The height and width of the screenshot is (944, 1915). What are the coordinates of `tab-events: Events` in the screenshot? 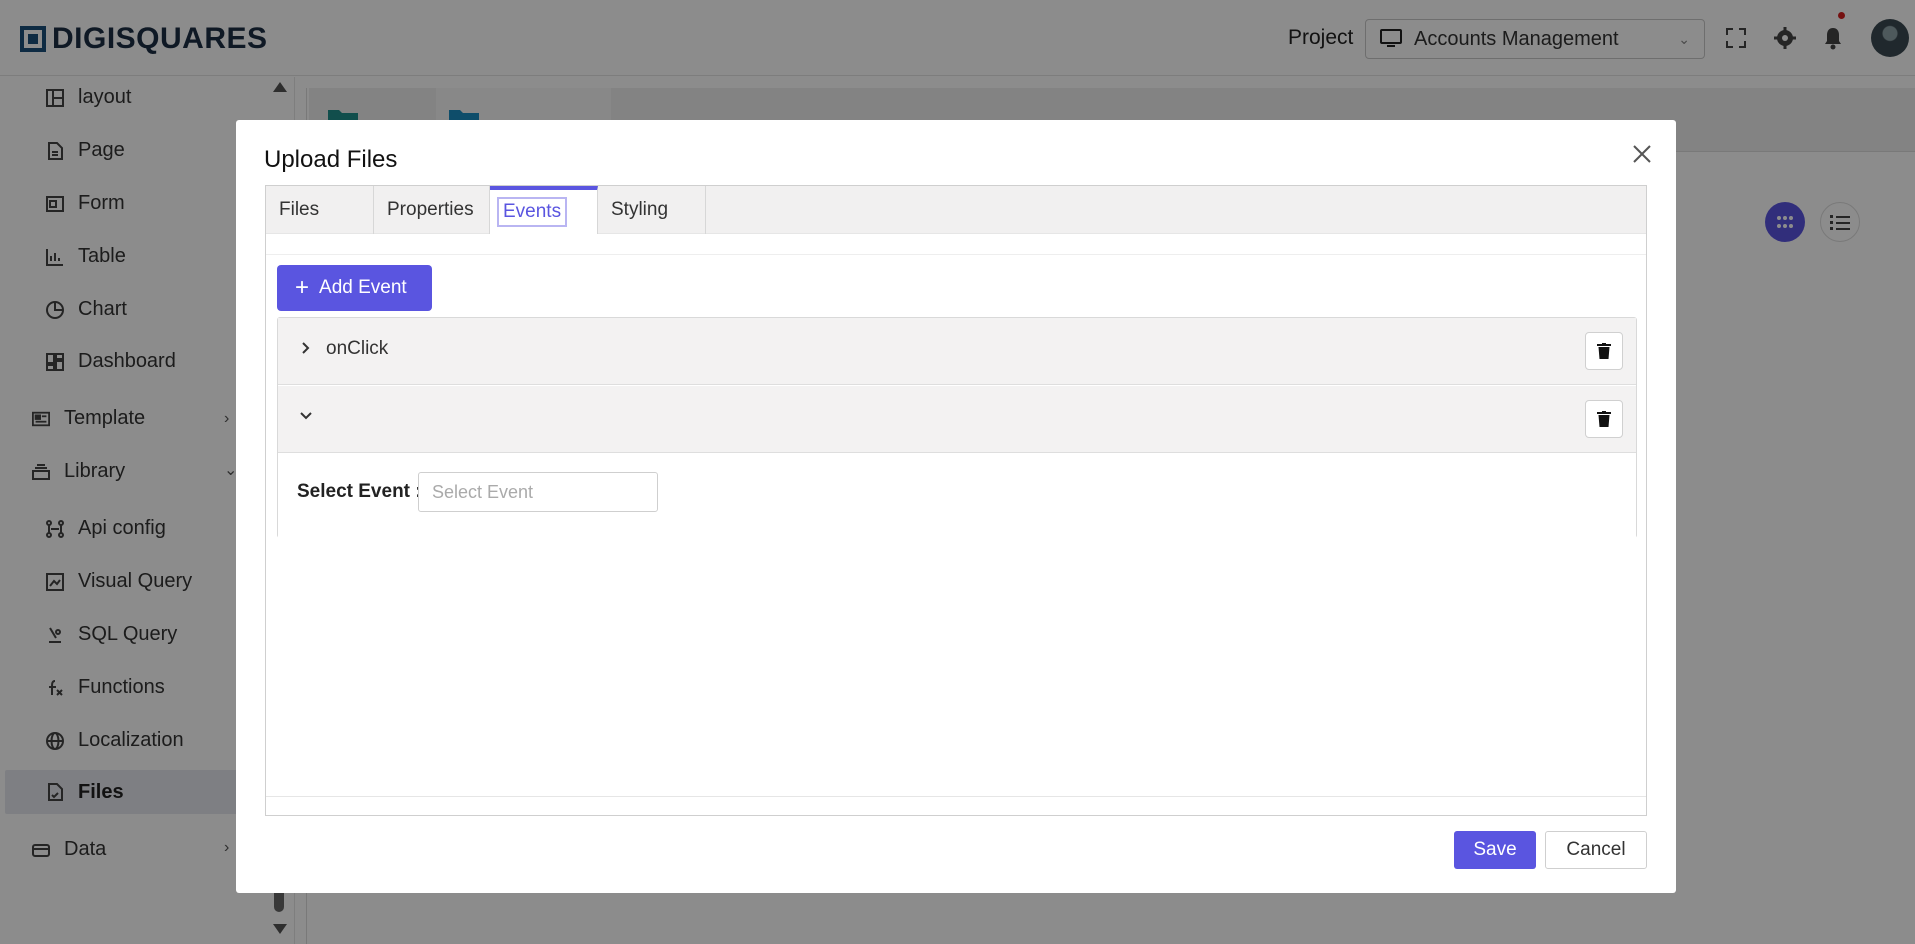 It's located at (544, 210).